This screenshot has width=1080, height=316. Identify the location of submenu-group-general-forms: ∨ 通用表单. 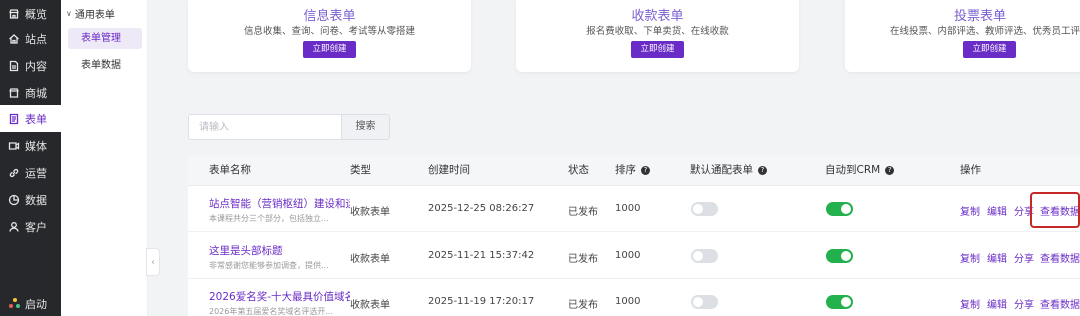
(90, 13).